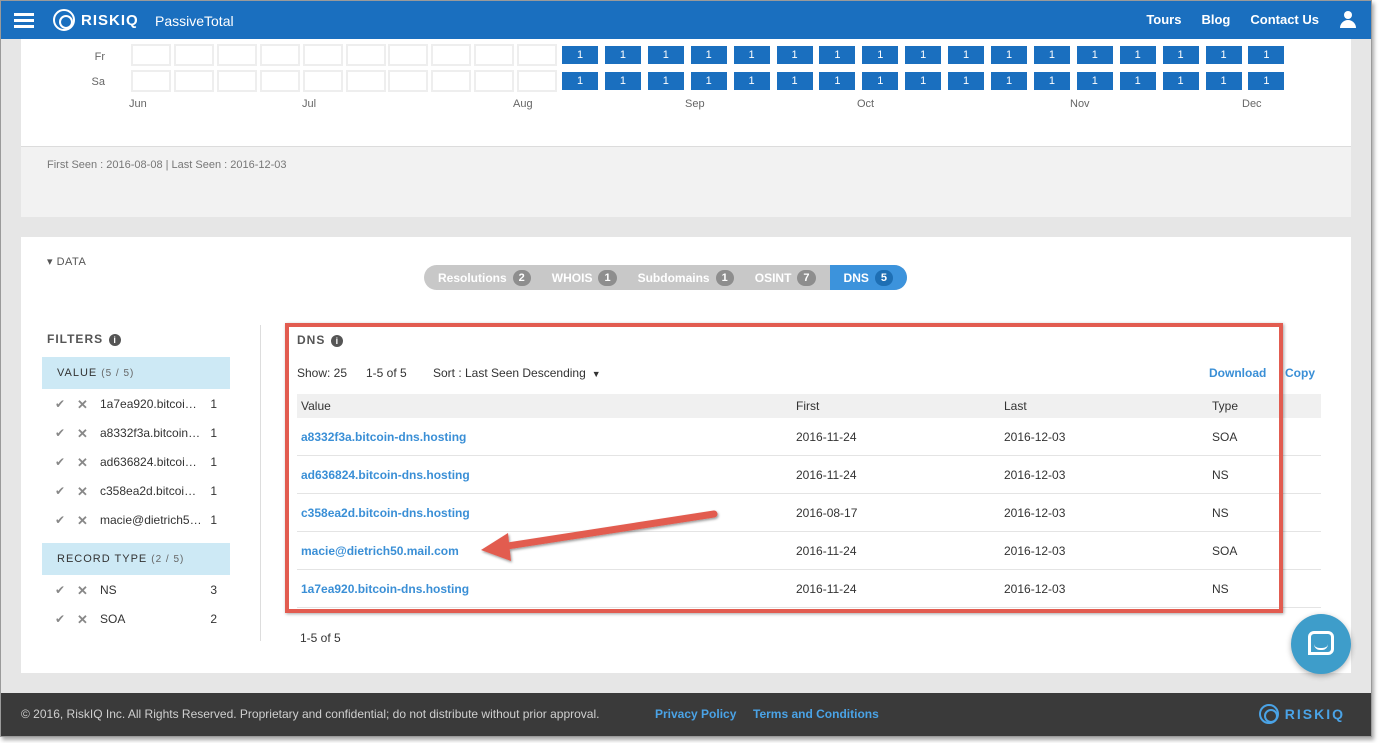 The width and height of the screenshot is (1381, 743). I want to click on user-account-icon, so click(1348, 20).